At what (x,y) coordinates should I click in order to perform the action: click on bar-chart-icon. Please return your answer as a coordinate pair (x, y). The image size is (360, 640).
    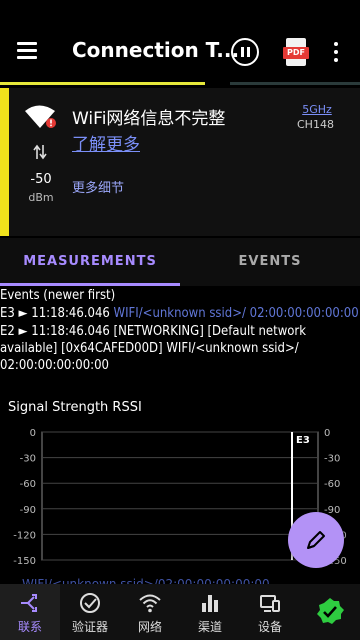
    Looking at the image, I should click on (210, 603).